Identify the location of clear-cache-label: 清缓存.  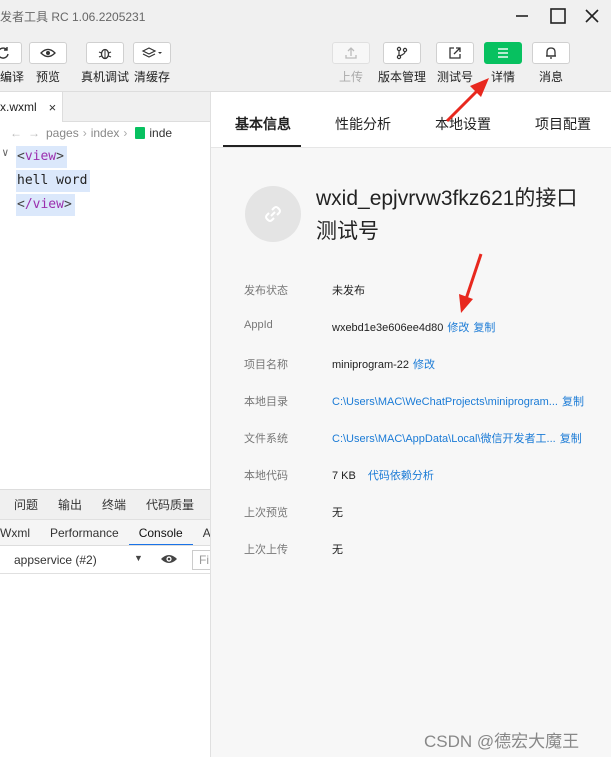
(151, 77).